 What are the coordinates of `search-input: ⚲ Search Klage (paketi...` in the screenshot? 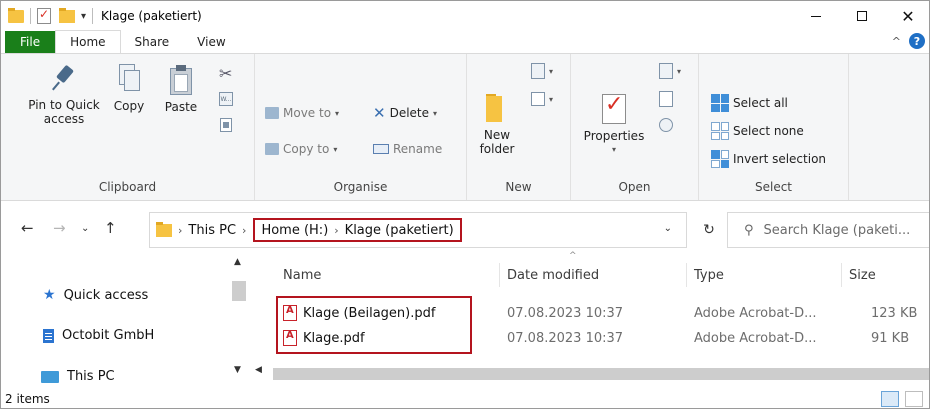 It's located at (828, 230).